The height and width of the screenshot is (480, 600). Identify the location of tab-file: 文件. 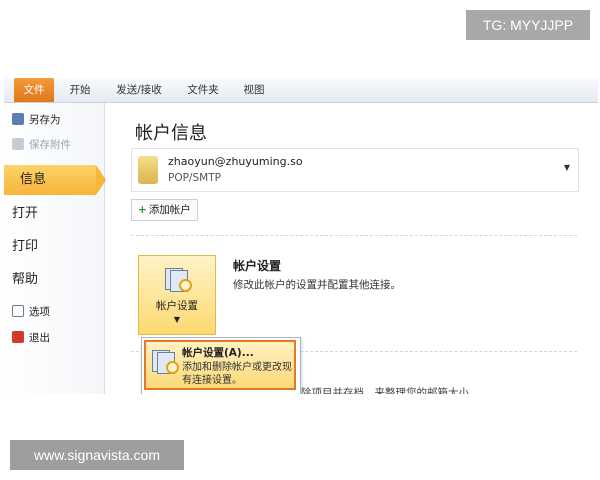
(34, 90).